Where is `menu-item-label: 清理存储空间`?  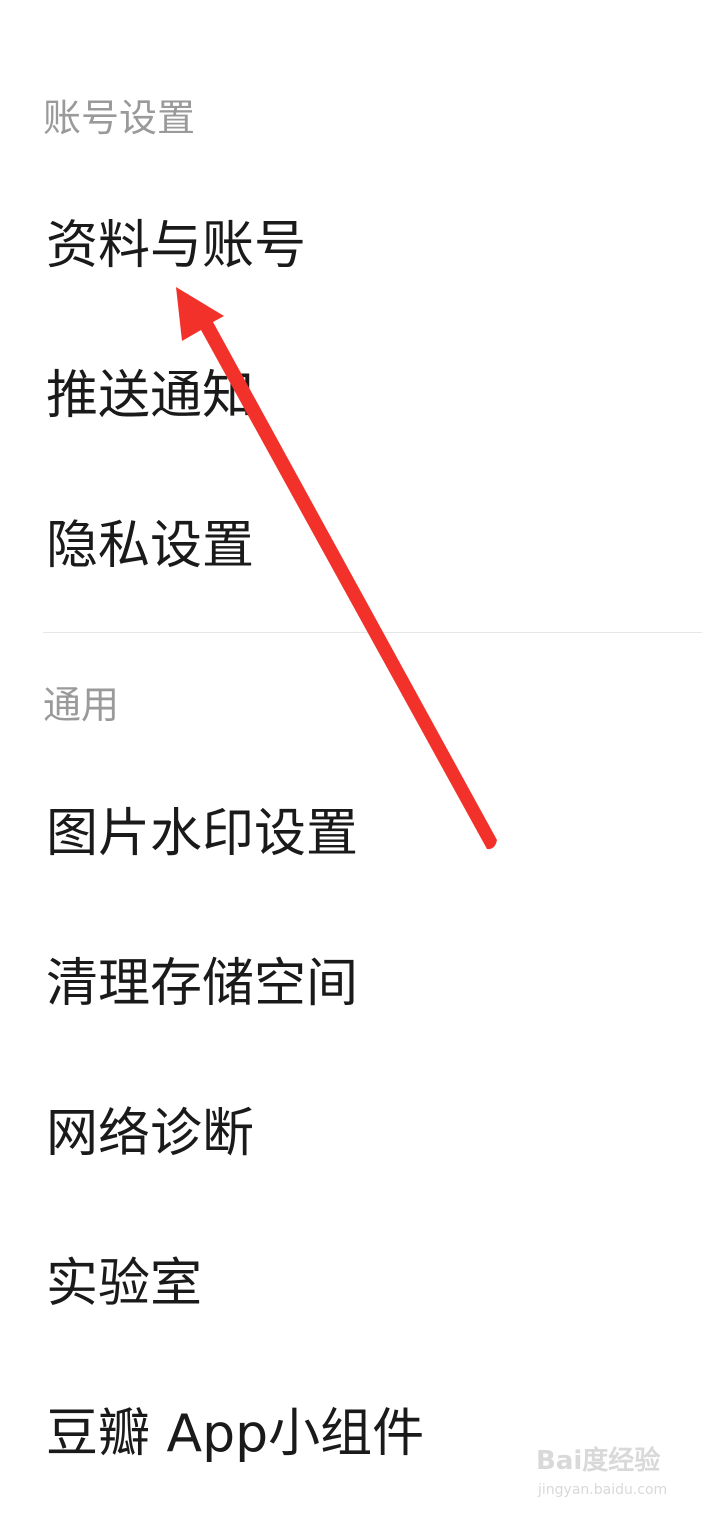 menu-item-label: 清理存储空间 is located at coordinates (202, 984).